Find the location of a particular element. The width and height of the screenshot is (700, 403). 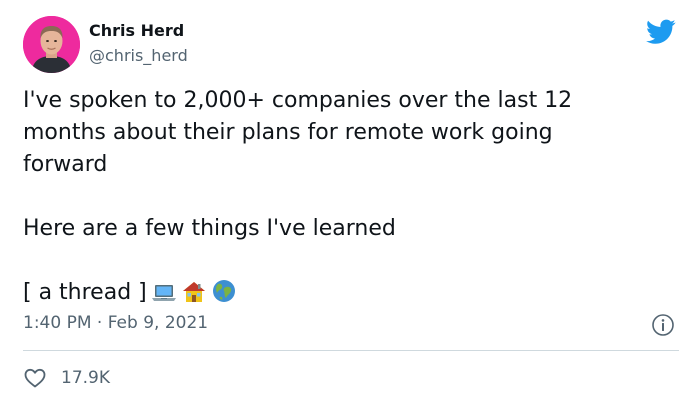

divider is located at coordinates (351, 350).